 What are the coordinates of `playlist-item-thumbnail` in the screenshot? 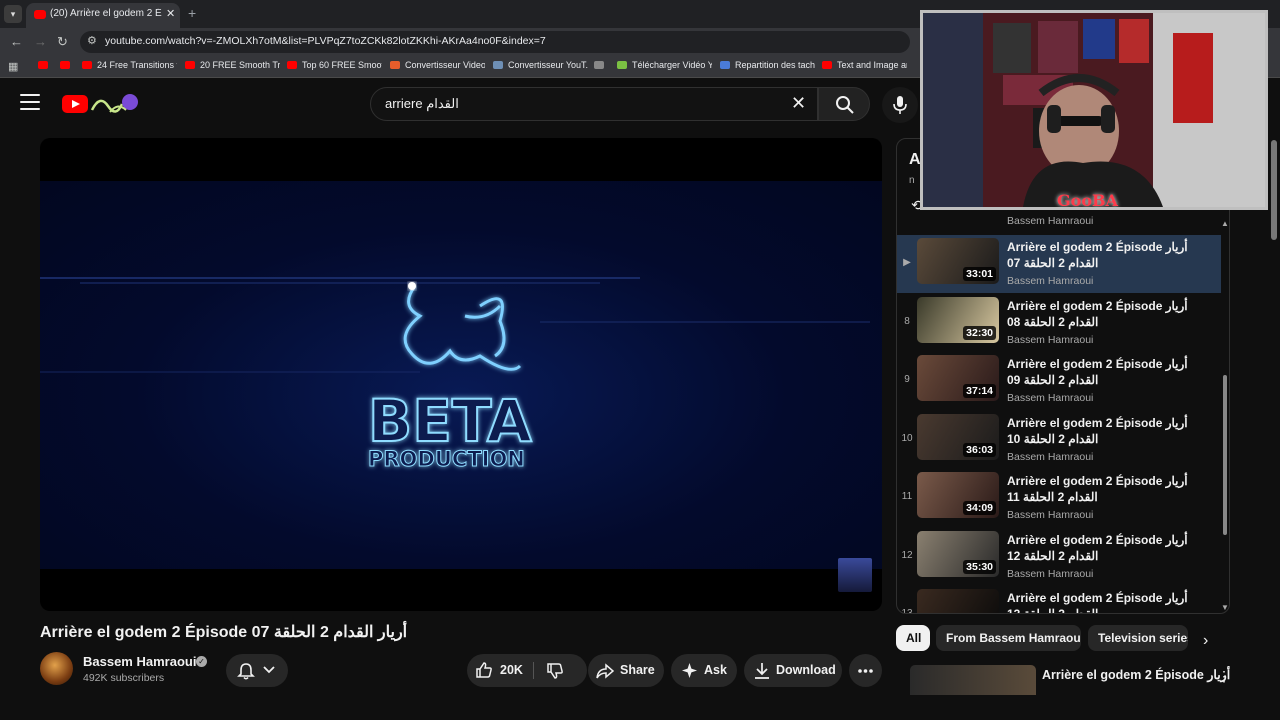 It's located at (958, 601).